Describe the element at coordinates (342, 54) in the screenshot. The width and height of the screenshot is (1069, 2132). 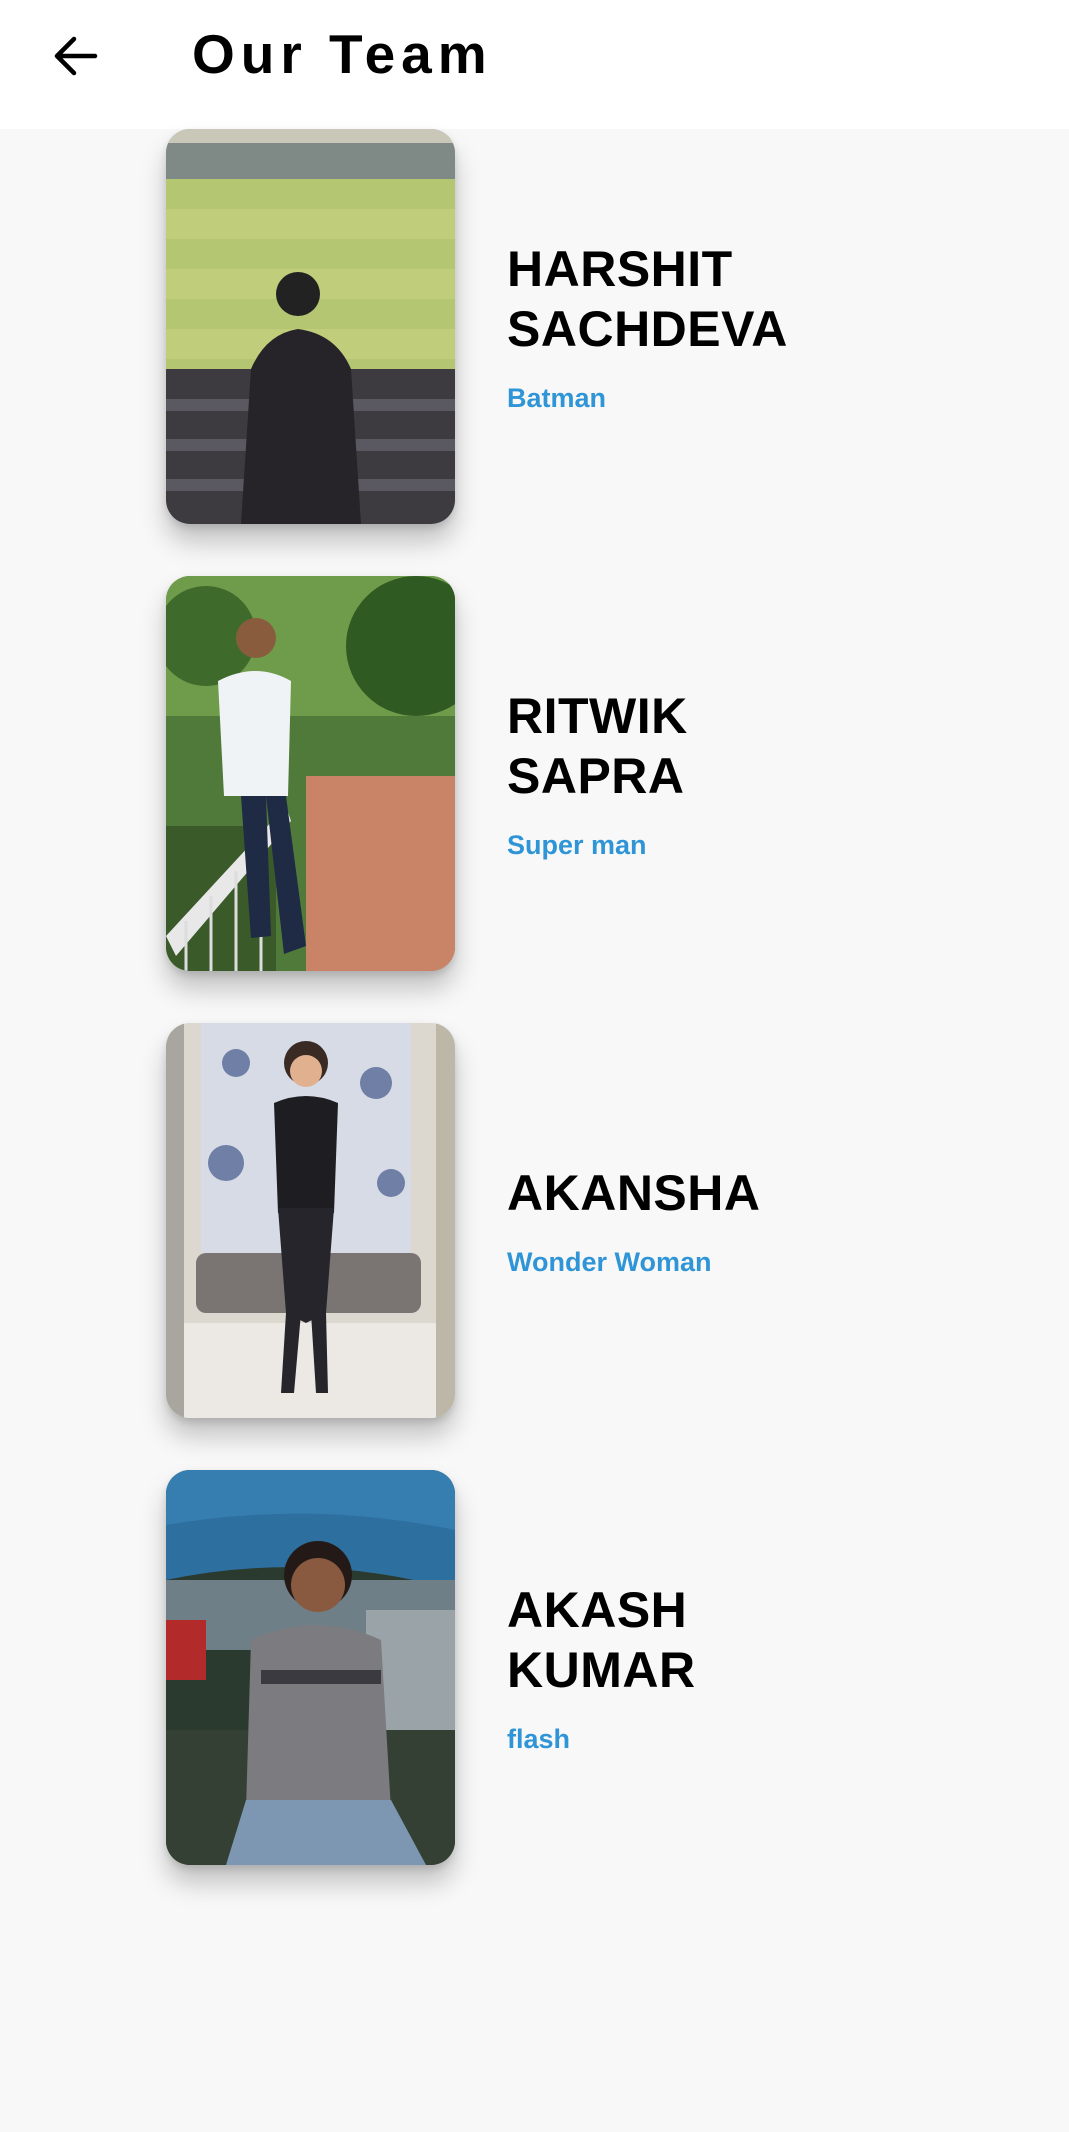
I see `page-title: Our Team` at that location.